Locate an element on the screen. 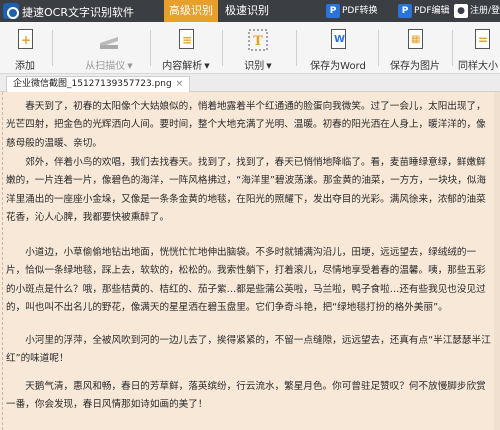 The image size is (500, 430). main-toolbar: + 添加 从扫描仪 ▼ ≡ 内容解析 ▼ T 识别 ▼ W 保存为Word ▦ 保存为 is located at coordinates (250, 48).